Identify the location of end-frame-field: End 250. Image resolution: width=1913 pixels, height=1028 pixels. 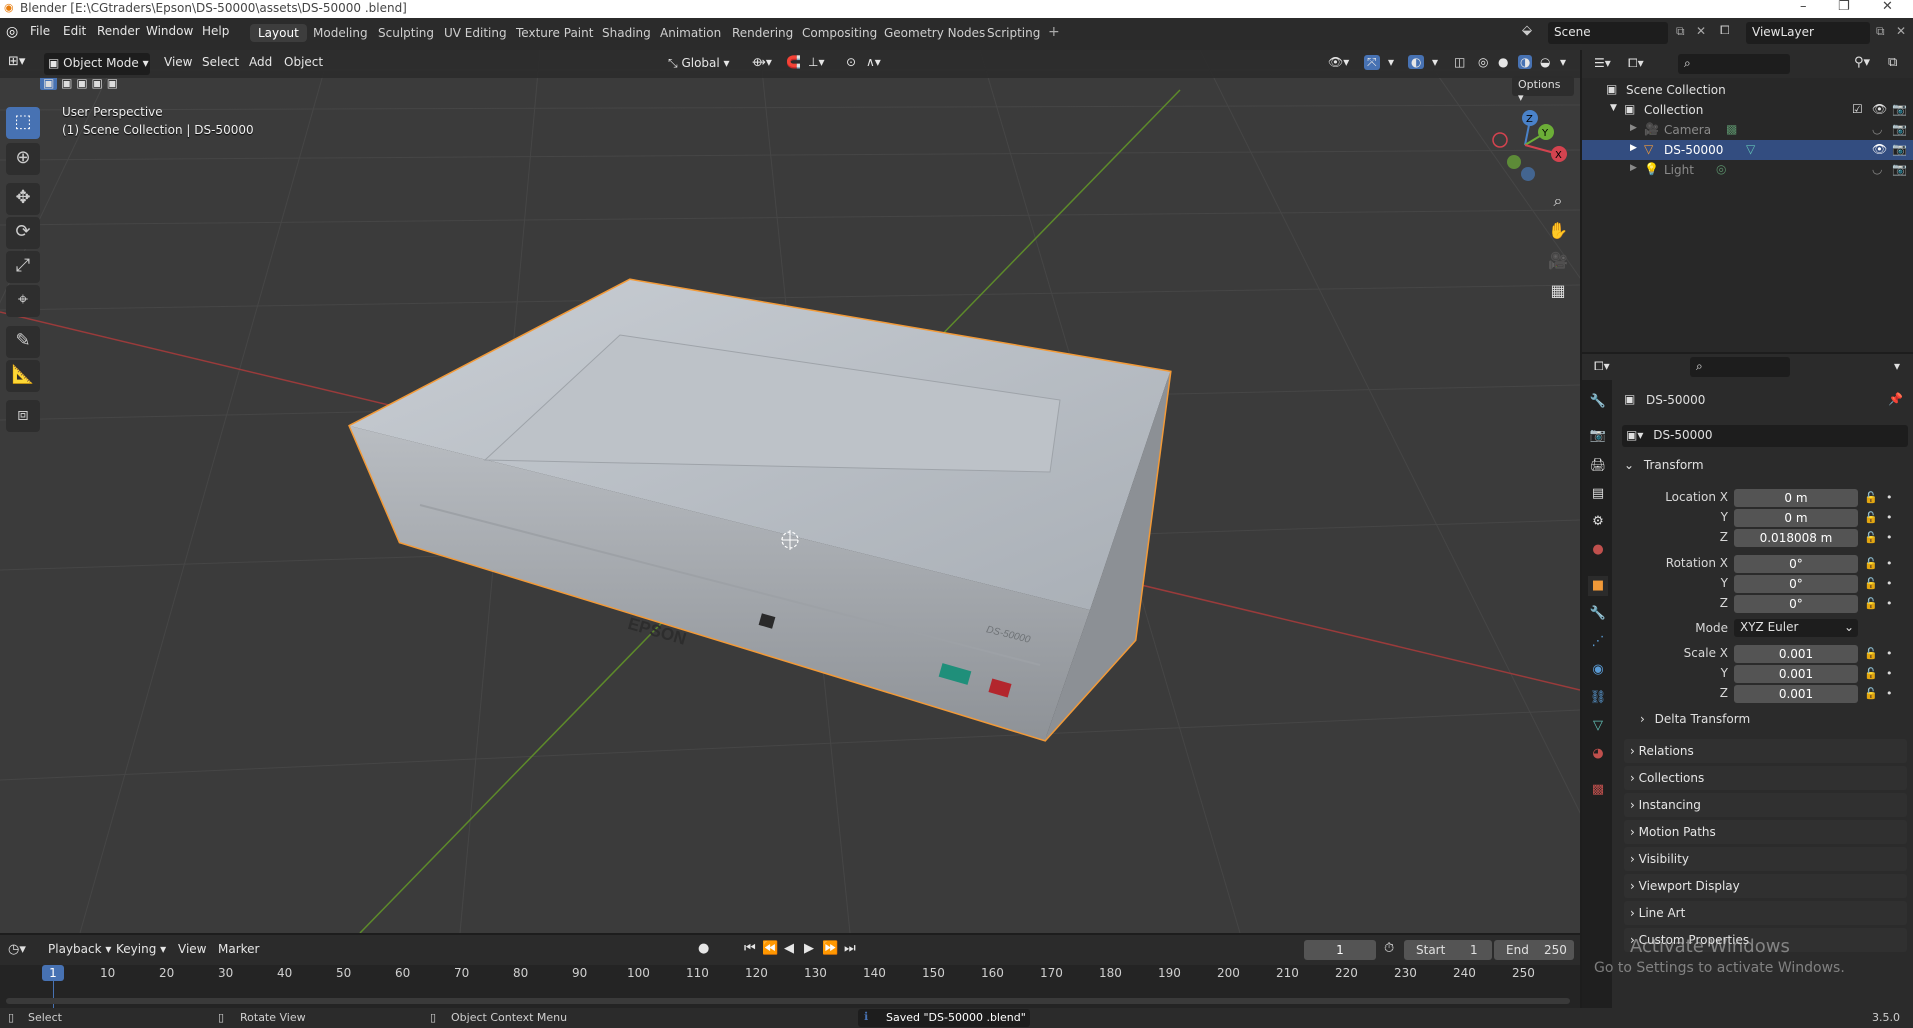
(1534, 950).